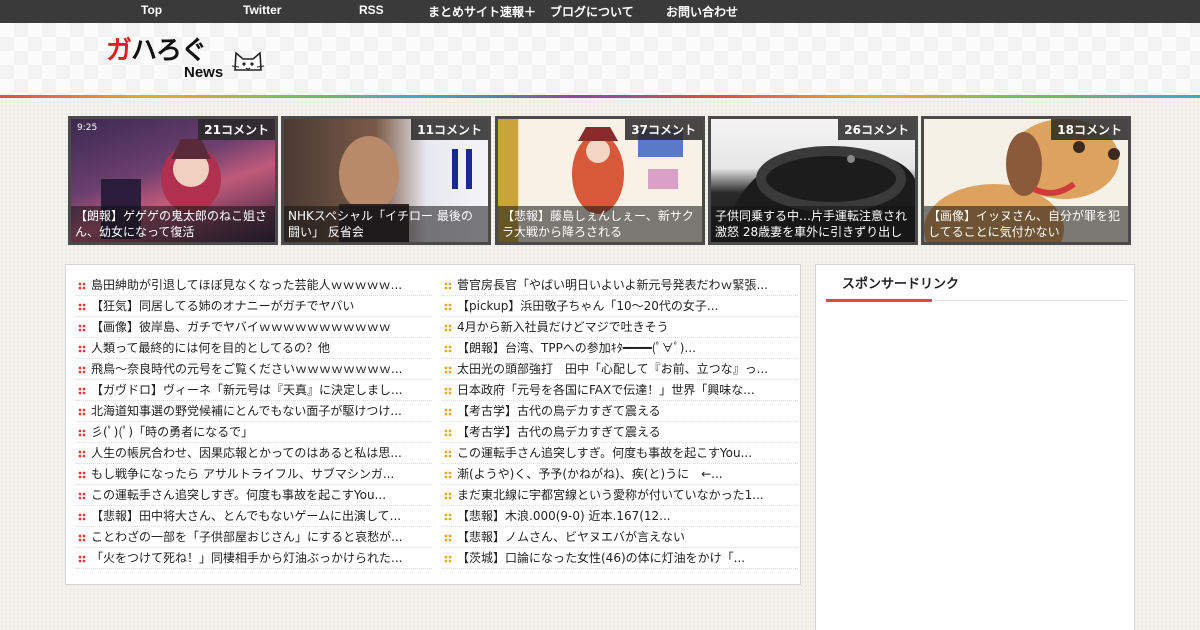  Describe the element at coordinates (702, 11) in the screenshot. I see `nav-contact: お問い合わせ` at that location.